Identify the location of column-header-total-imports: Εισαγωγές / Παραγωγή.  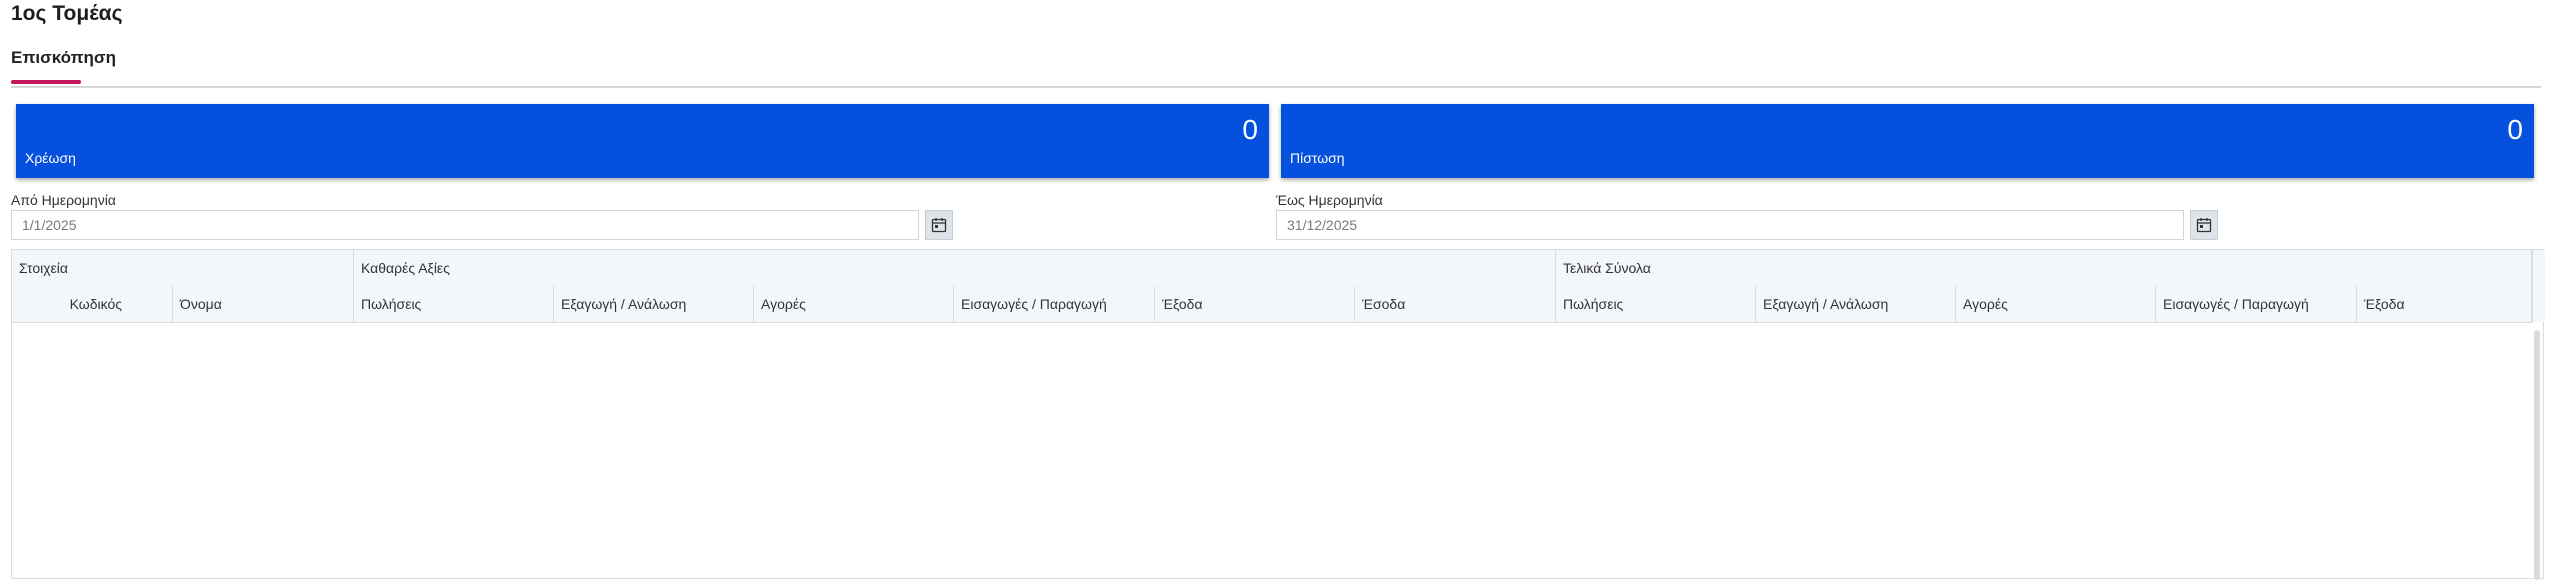
(2256, 304).